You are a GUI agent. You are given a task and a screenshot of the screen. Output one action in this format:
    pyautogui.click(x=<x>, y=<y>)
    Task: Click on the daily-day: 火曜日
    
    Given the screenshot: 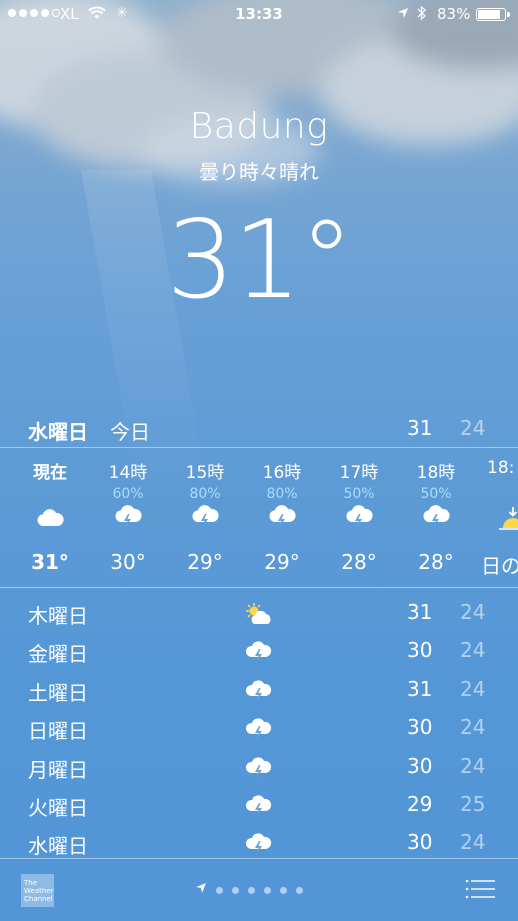 What is the action you would take?
    pyautogui.click(x=58, y=808)
    